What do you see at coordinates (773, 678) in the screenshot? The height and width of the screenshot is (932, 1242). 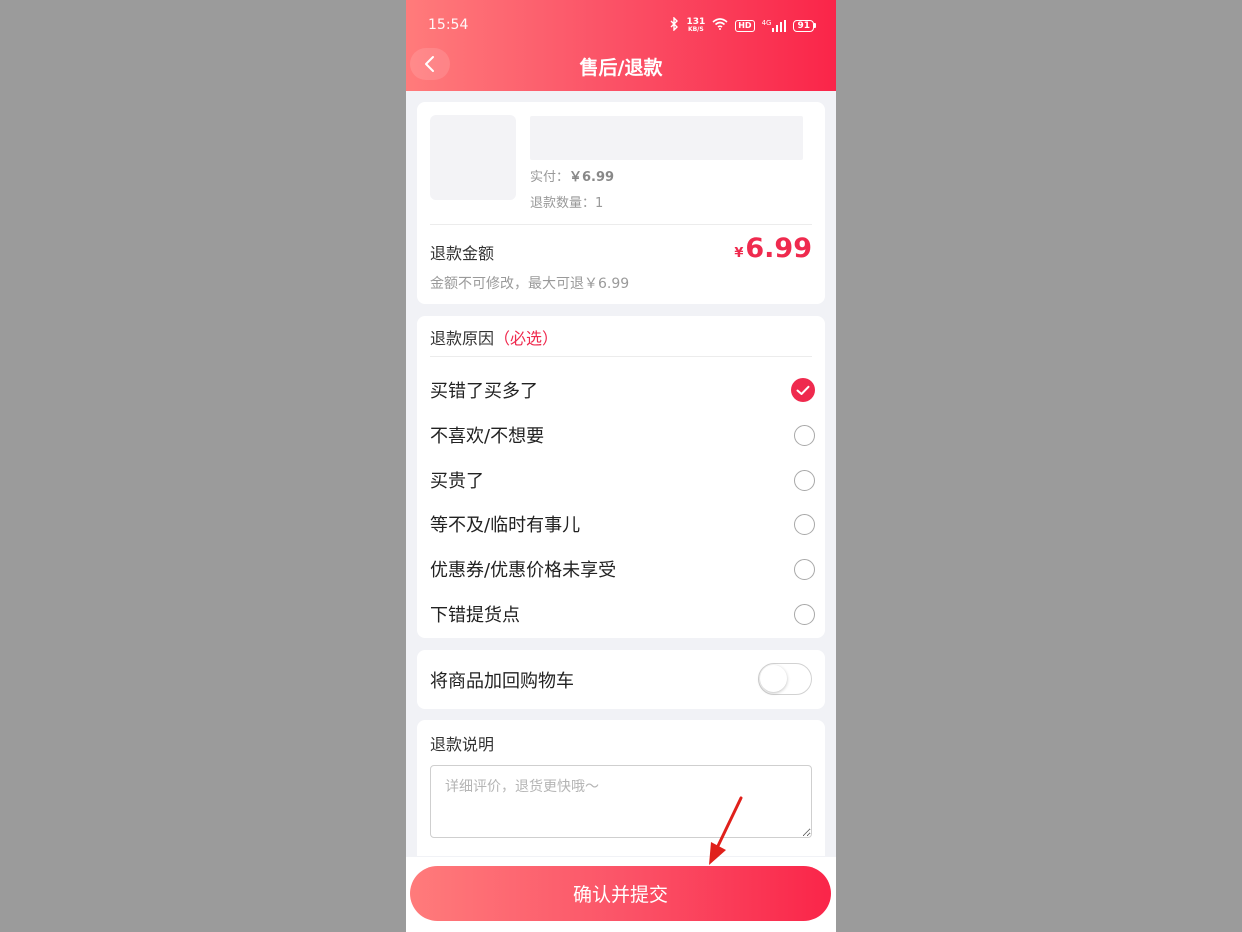 I see `toggle-knob` at bounding box center [773, 678].